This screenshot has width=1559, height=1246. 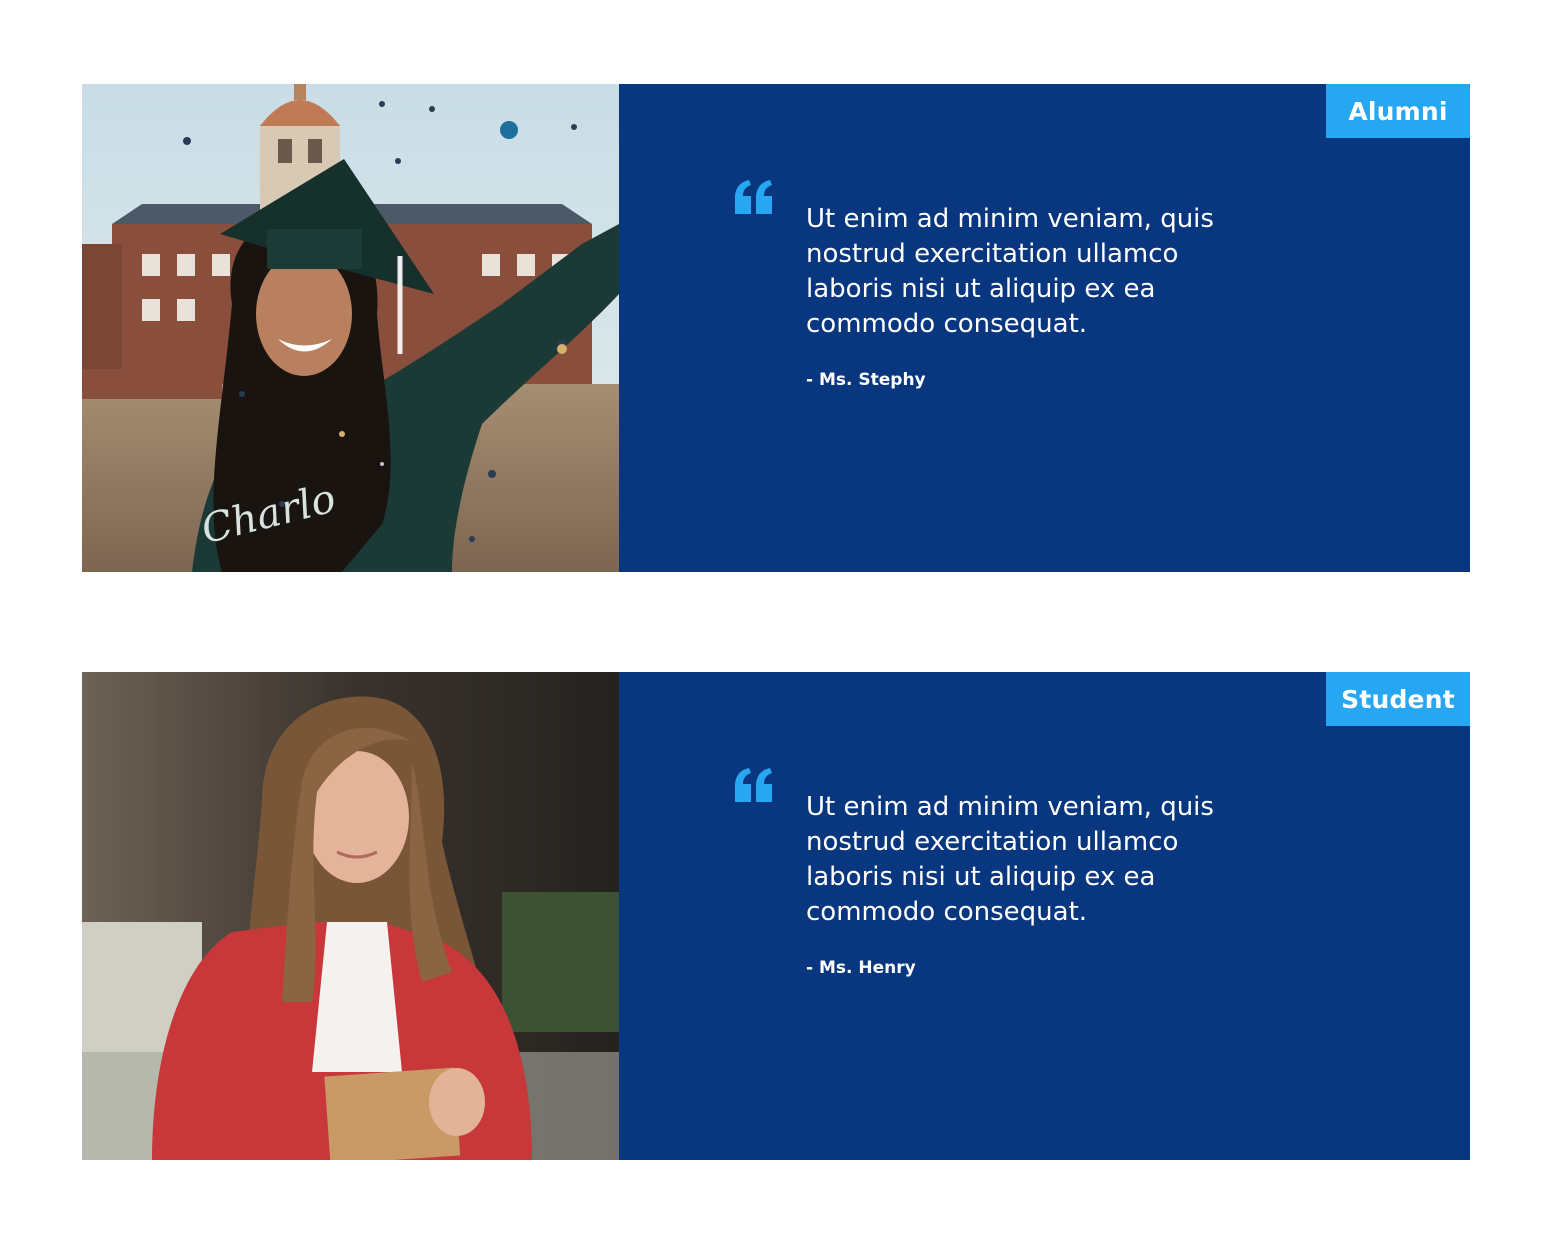 I want to click on student-photo, so click(x=350, y=916).